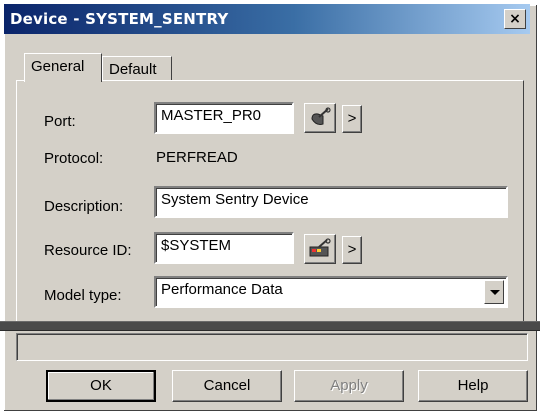  What do you see at coordinates (211, 115) in the screenshot?
I see `port-value: MASTER_PR0` at bounding box center [211, 115].